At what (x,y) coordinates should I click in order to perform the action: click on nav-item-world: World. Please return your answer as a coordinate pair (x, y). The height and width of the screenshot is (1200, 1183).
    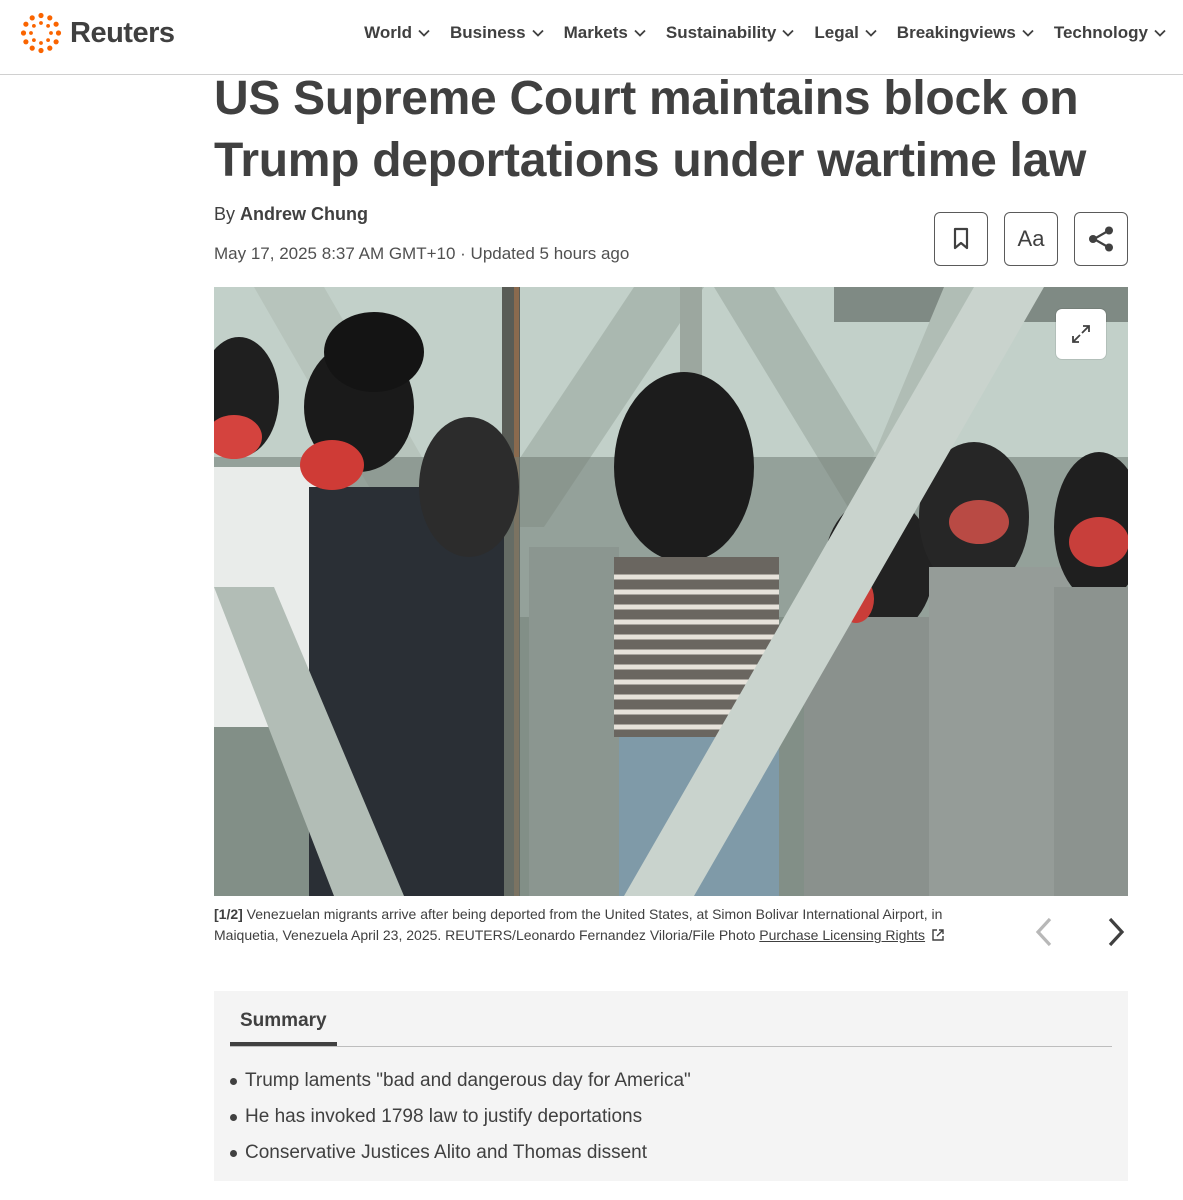
    Looking at the image, I should click on (397, 33).